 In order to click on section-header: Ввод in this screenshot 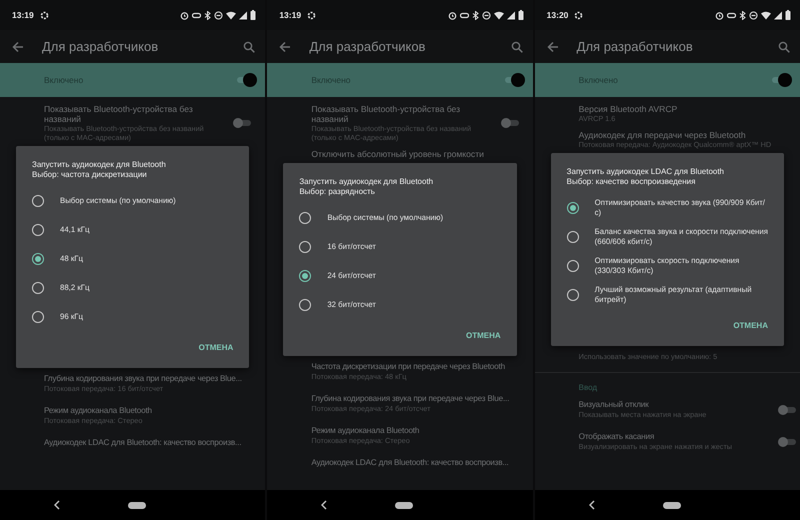, I will do `click(588, 388)`.